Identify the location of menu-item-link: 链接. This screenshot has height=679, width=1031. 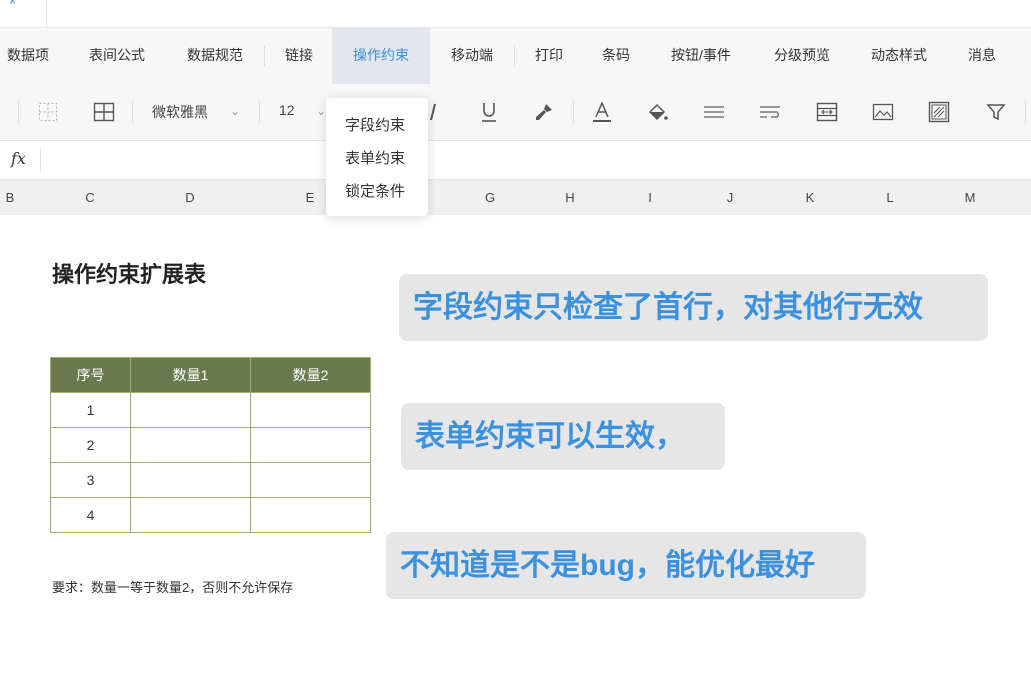
(299, 56).